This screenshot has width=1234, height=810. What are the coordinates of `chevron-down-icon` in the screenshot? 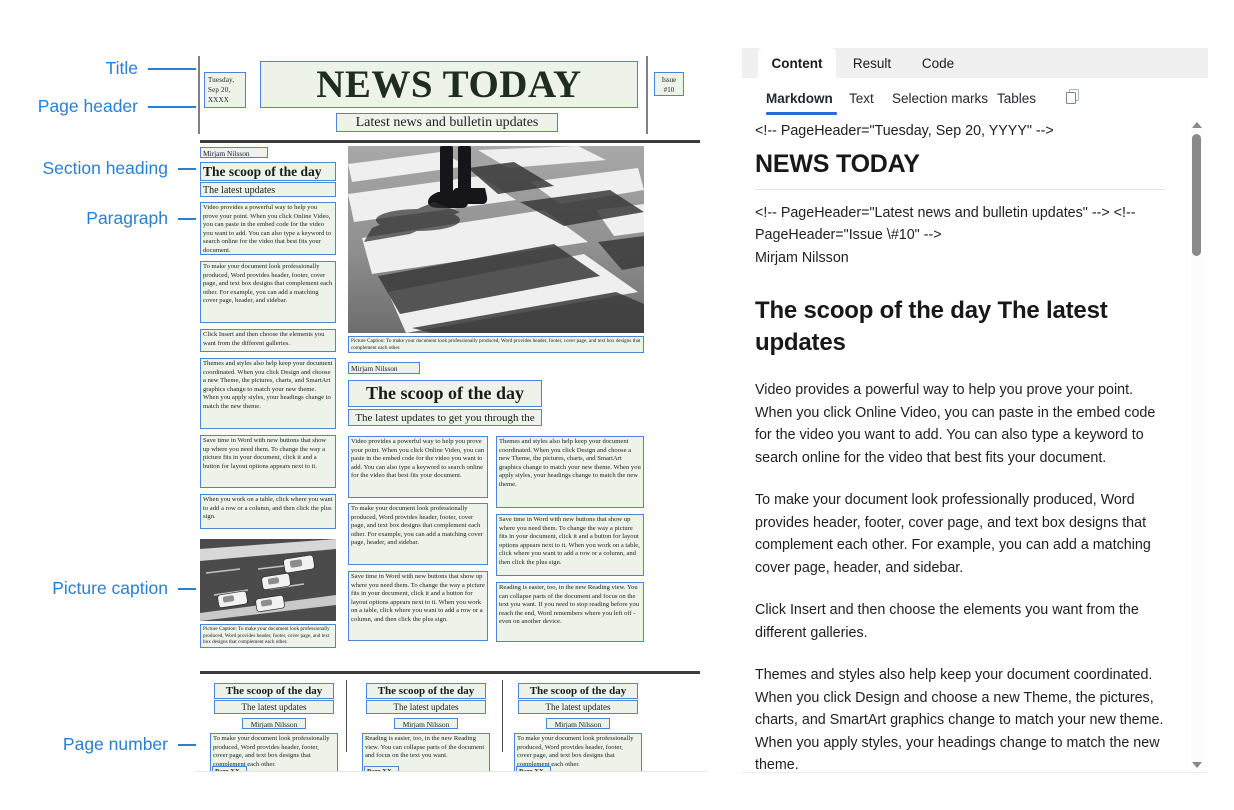 It's located at (1196, 765).